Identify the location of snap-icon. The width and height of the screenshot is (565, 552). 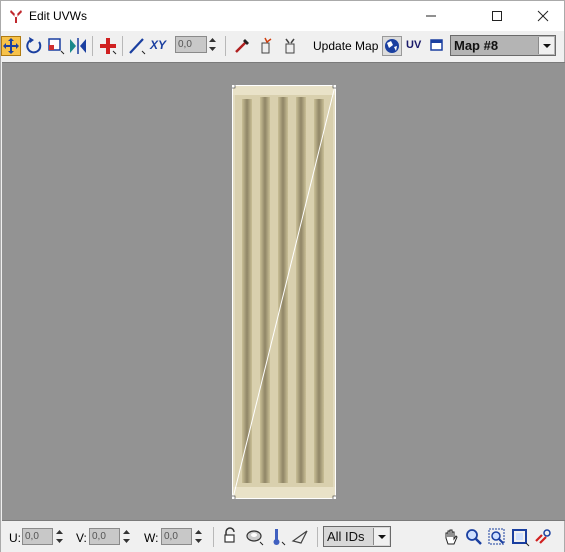
(137, 46).